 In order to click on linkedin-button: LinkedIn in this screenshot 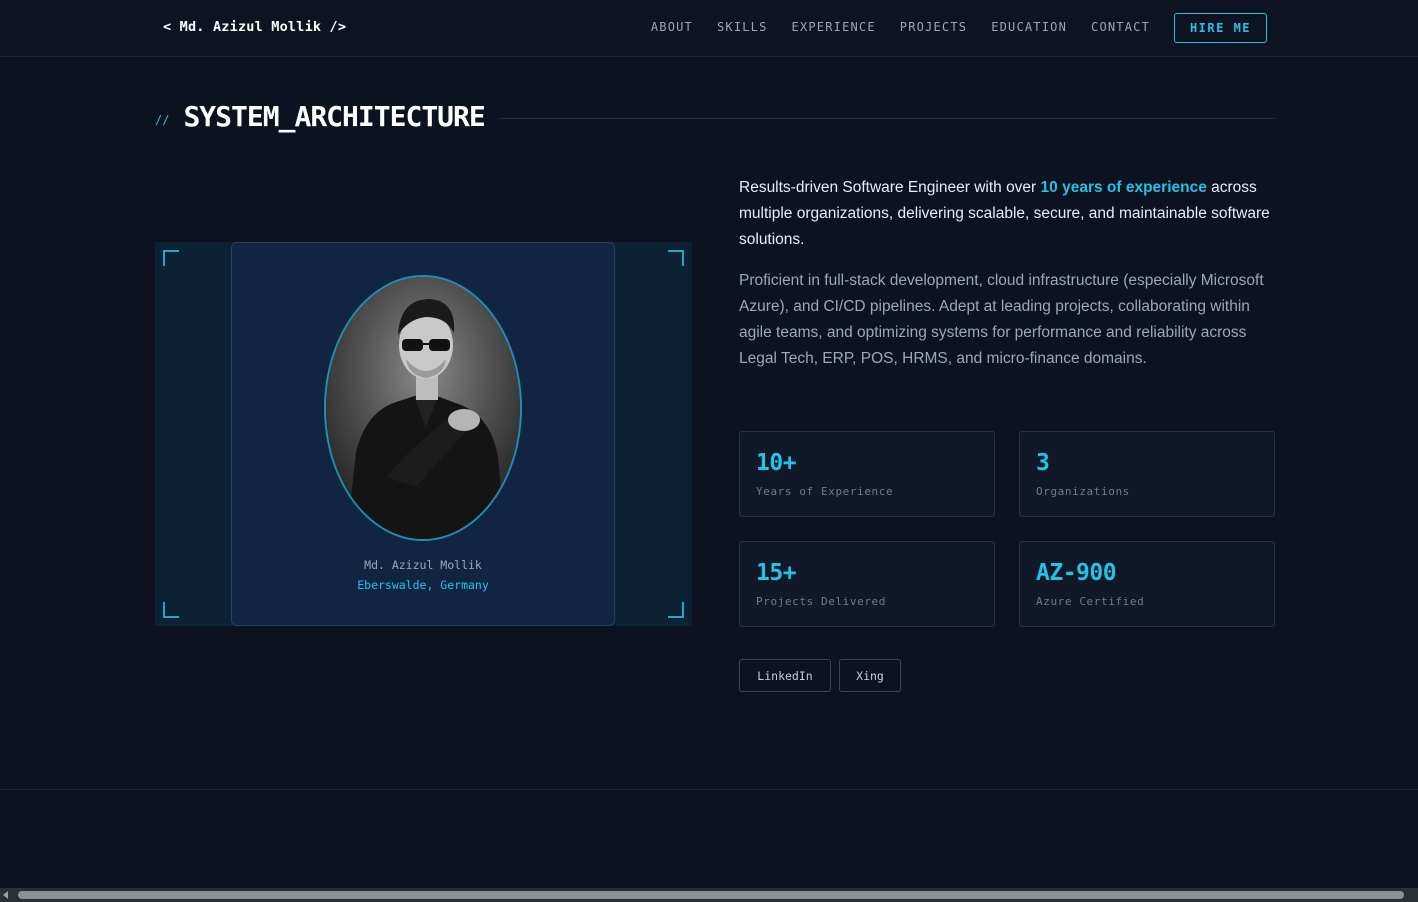, I will do `click(785, 675)`.